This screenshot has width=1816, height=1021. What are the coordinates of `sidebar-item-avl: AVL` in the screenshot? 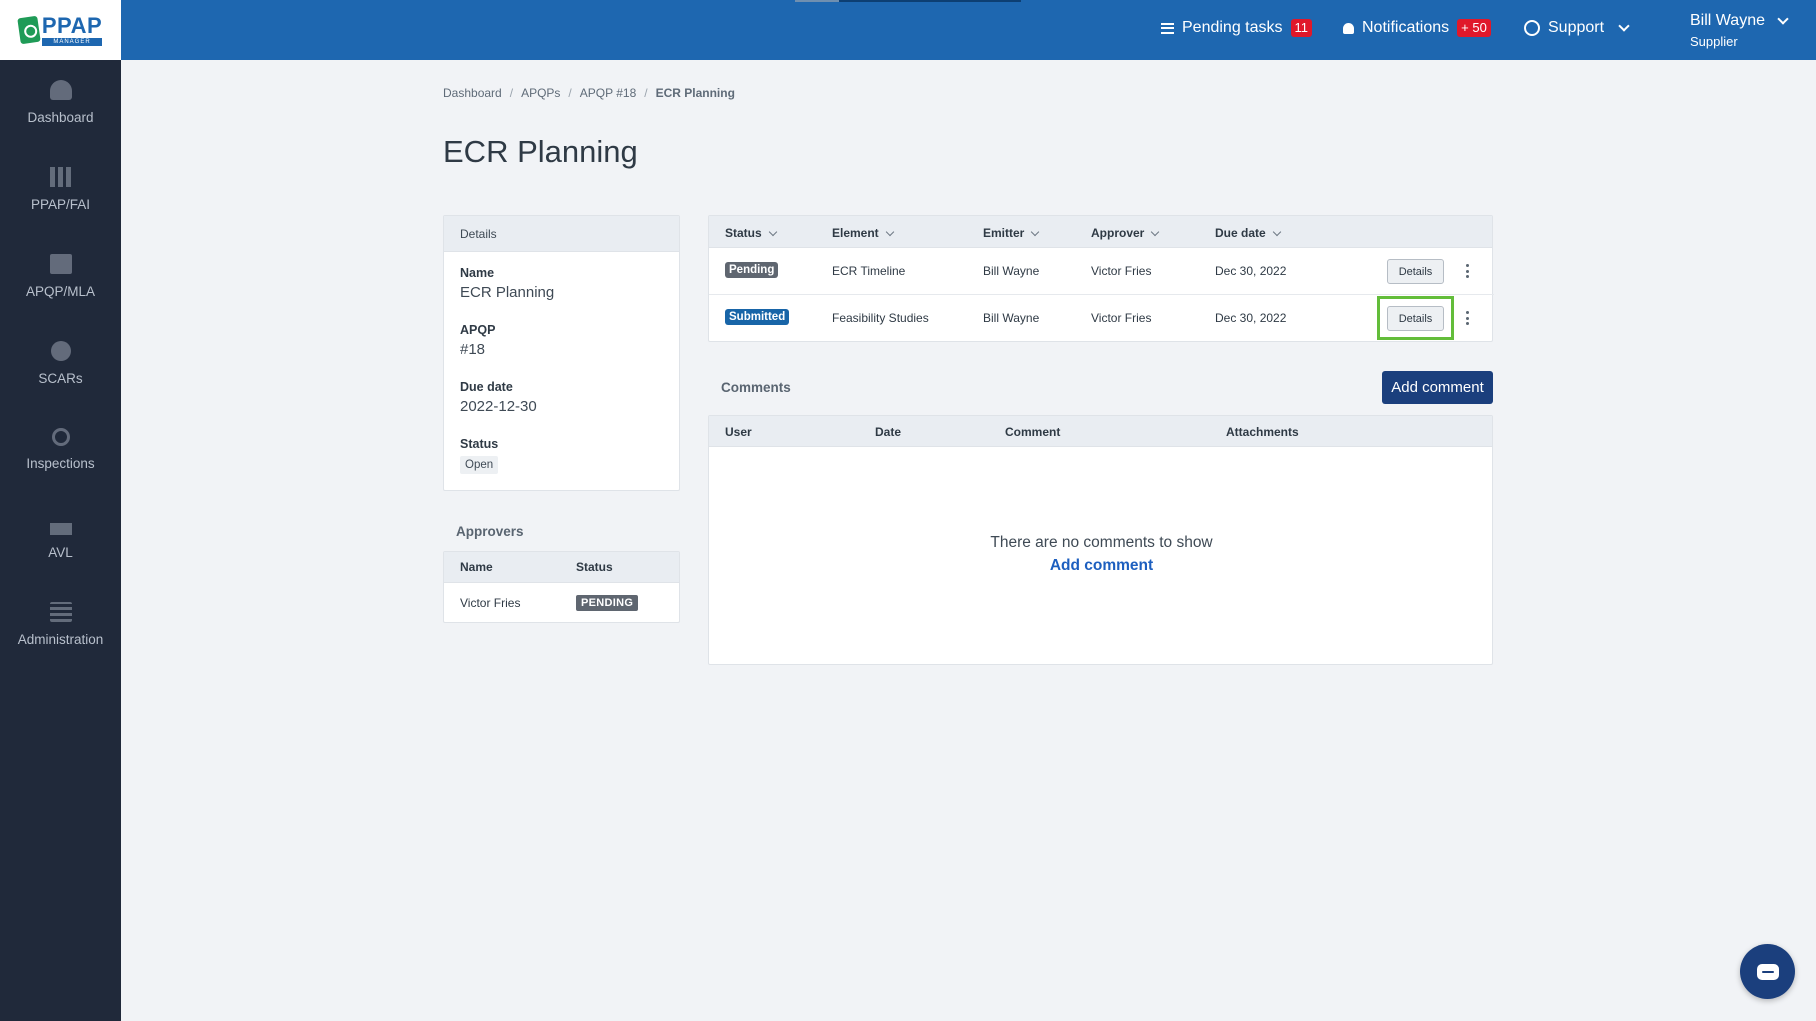 It's located at (60, 550).